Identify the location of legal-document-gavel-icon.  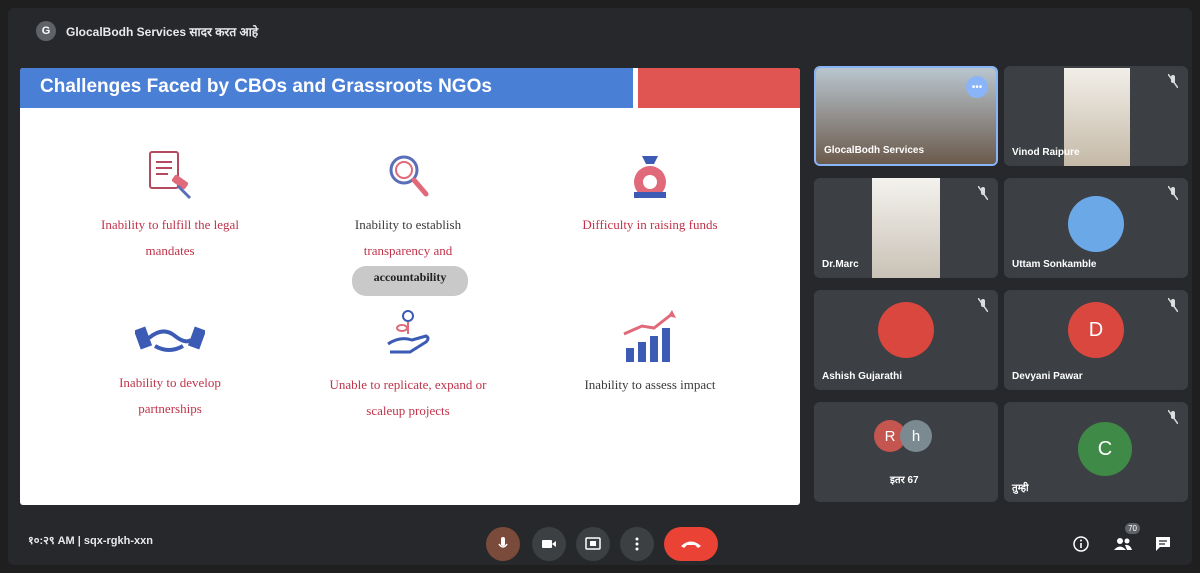
(170, 175).